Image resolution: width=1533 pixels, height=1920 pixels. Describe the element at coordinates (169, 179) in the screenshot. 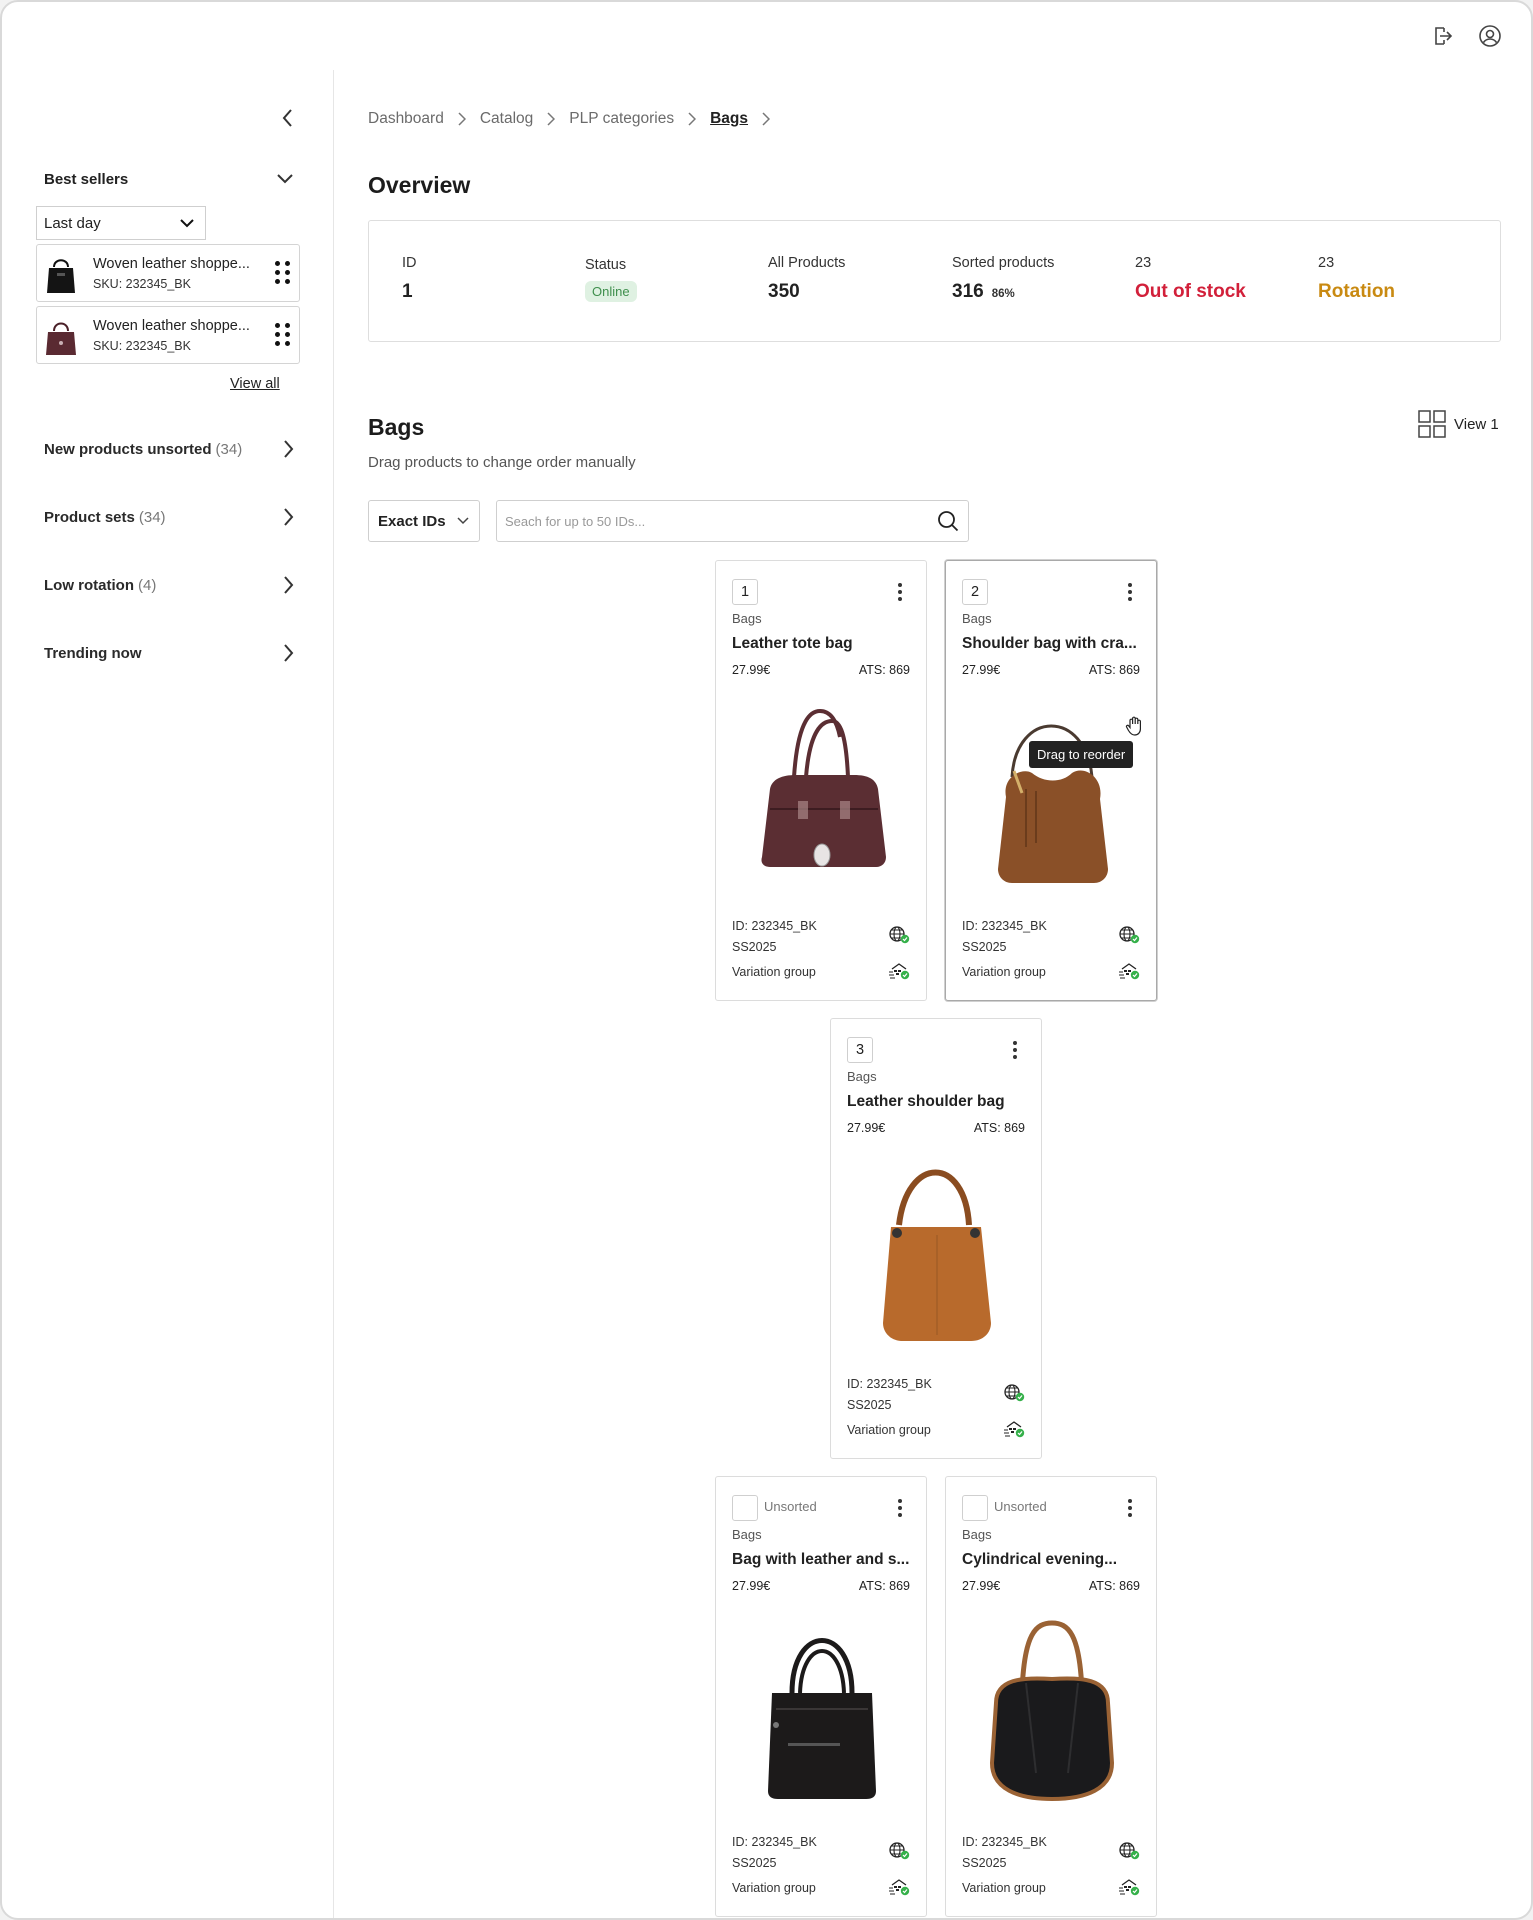

I see `best-sellers-toggle: Best sellers` at that location.